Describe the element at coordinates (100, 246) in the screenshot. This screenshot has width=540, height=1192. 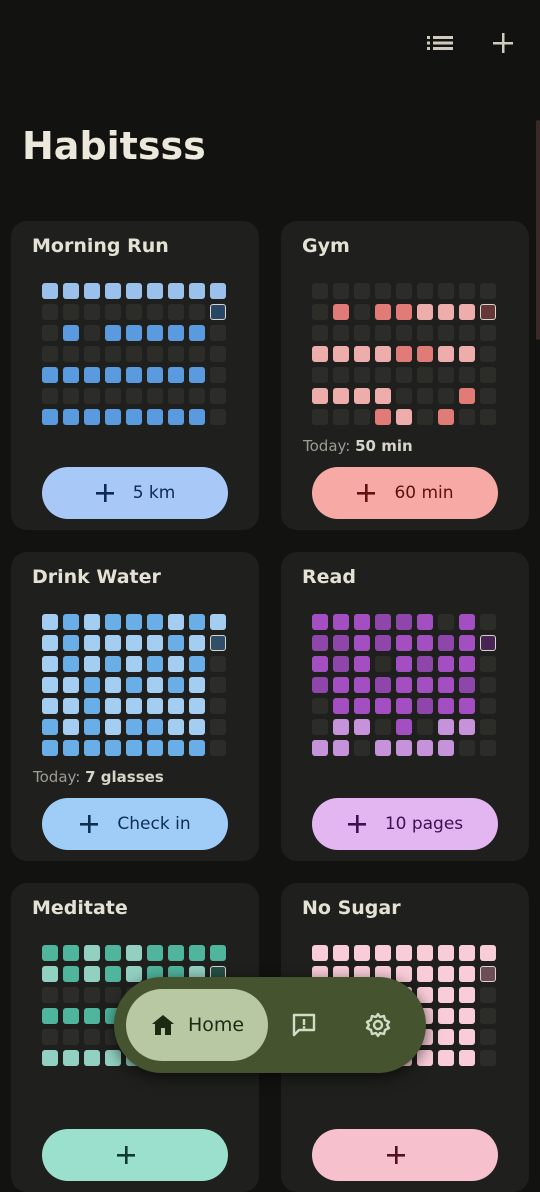
I see `habit-name: Morning Run` at that location.